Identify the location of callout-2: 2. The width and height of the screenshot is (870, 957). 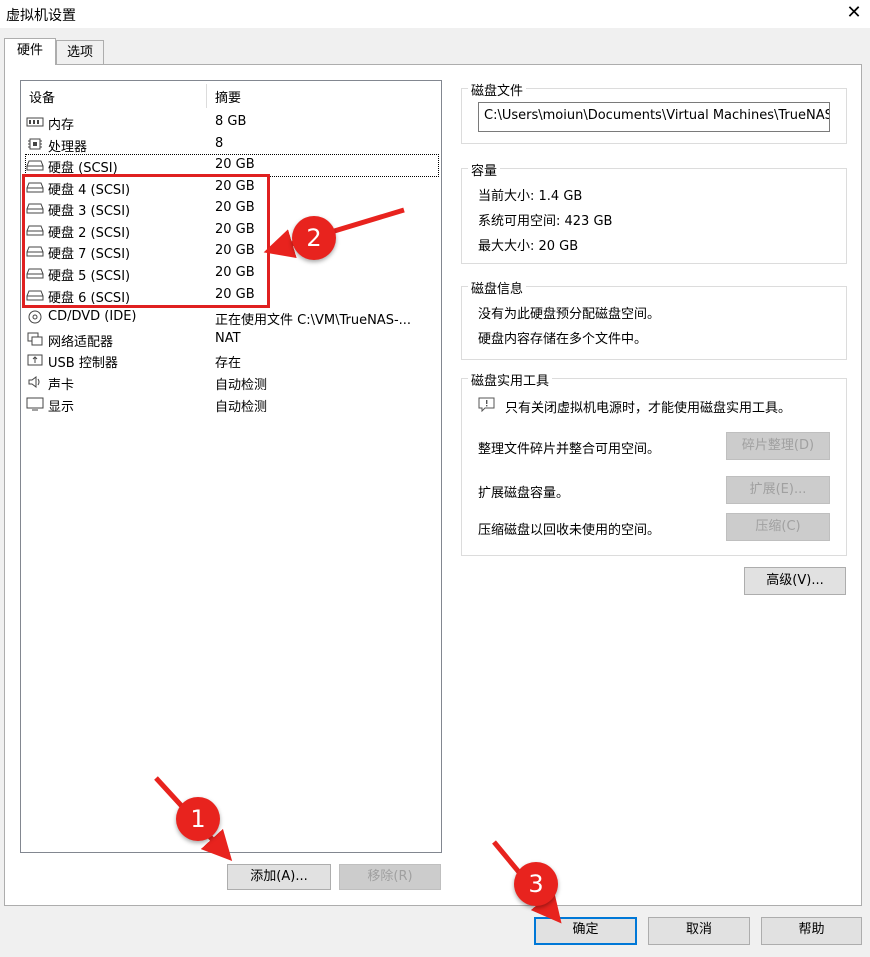
(314, 238).